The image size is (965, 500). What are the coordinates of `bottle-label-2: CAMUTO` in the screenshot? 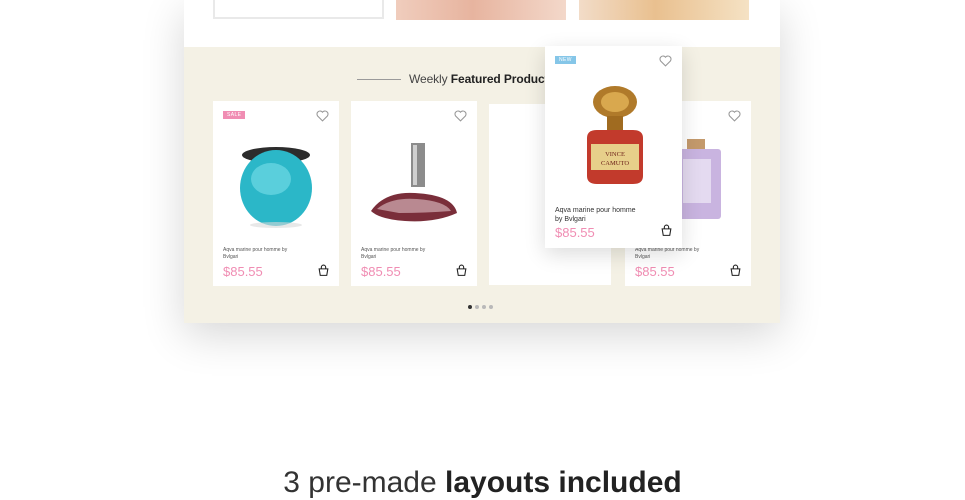 It's located at (615, 163).